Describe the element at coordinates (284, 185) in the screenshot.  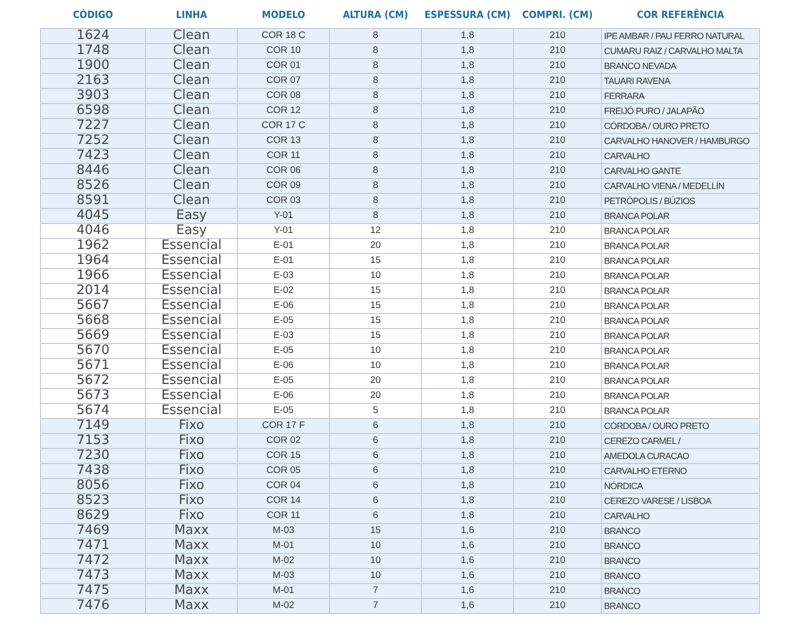
I see `table-cell: COR 09` at that location.